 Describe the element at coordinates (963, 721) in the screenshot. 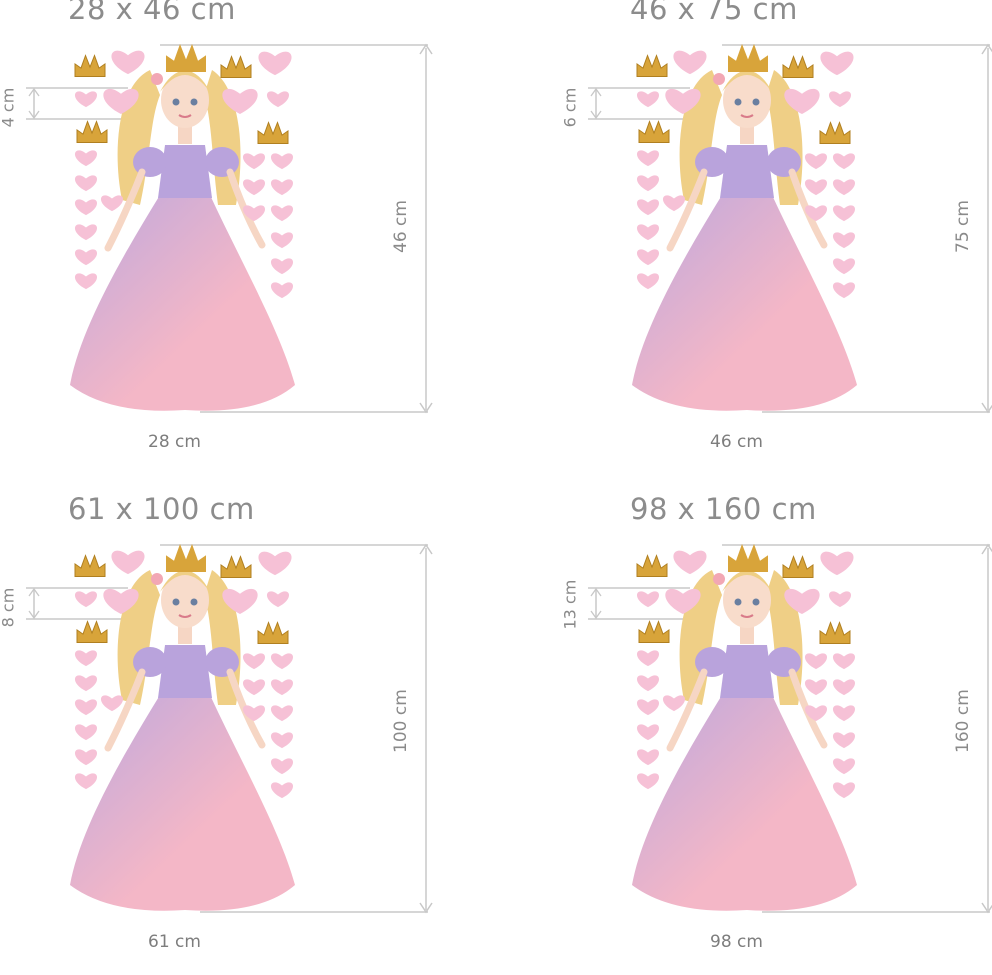

I see `height-label: 160 cm` at that location.